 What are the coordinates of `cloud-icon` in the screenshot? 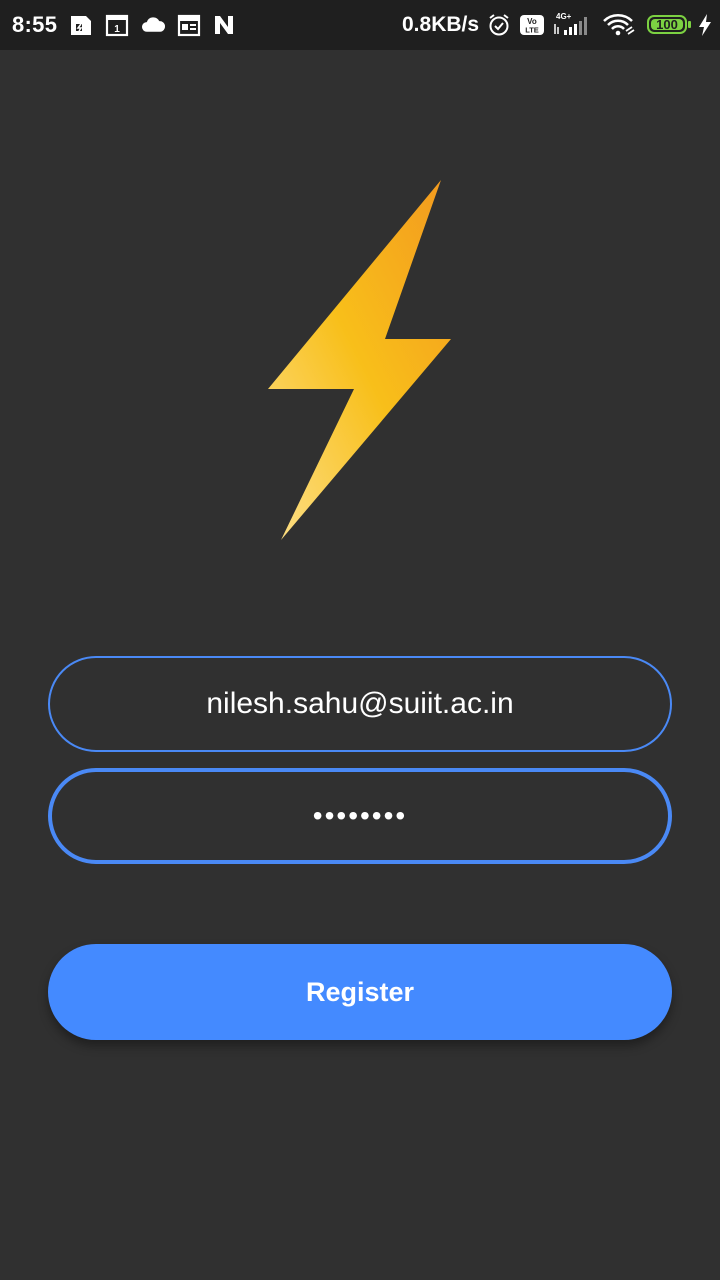 It's located at (153, 24).